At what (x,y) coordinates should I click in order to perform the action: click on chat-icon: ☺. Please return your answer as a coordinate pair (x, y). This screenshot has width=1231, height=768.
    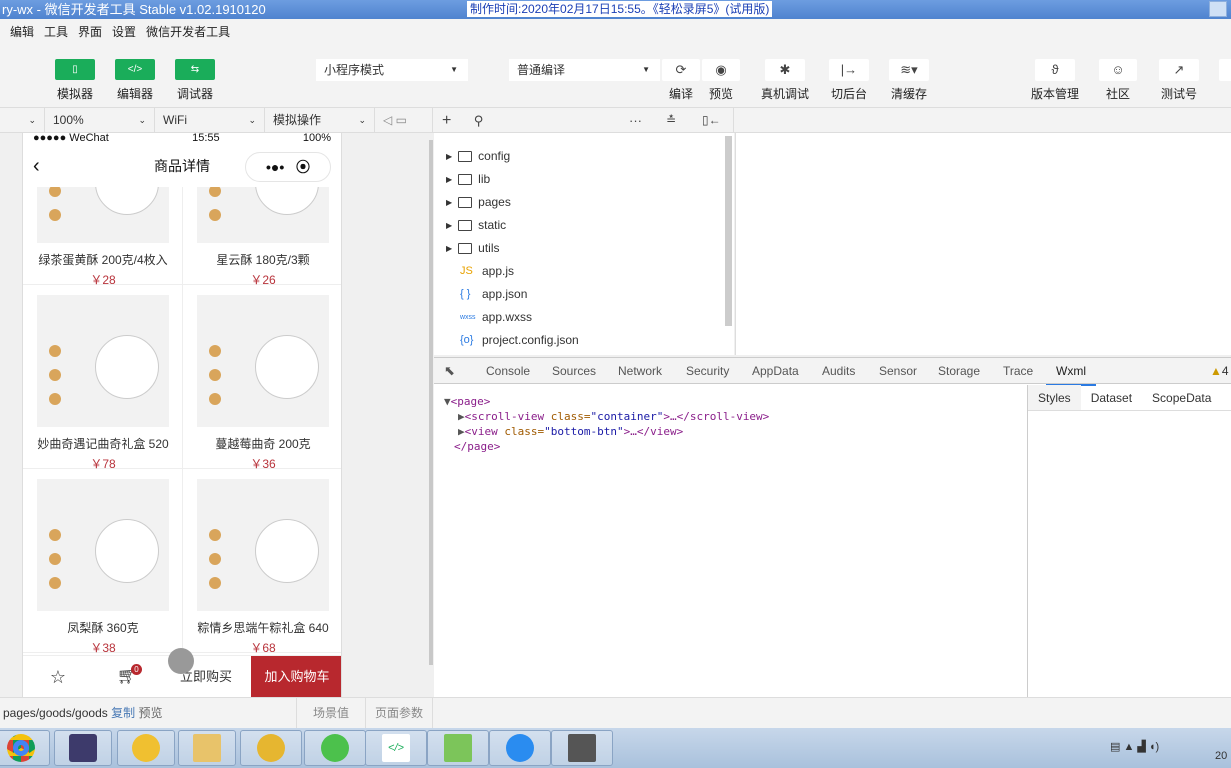
    Looking at the image, I should click on (1118, 69).